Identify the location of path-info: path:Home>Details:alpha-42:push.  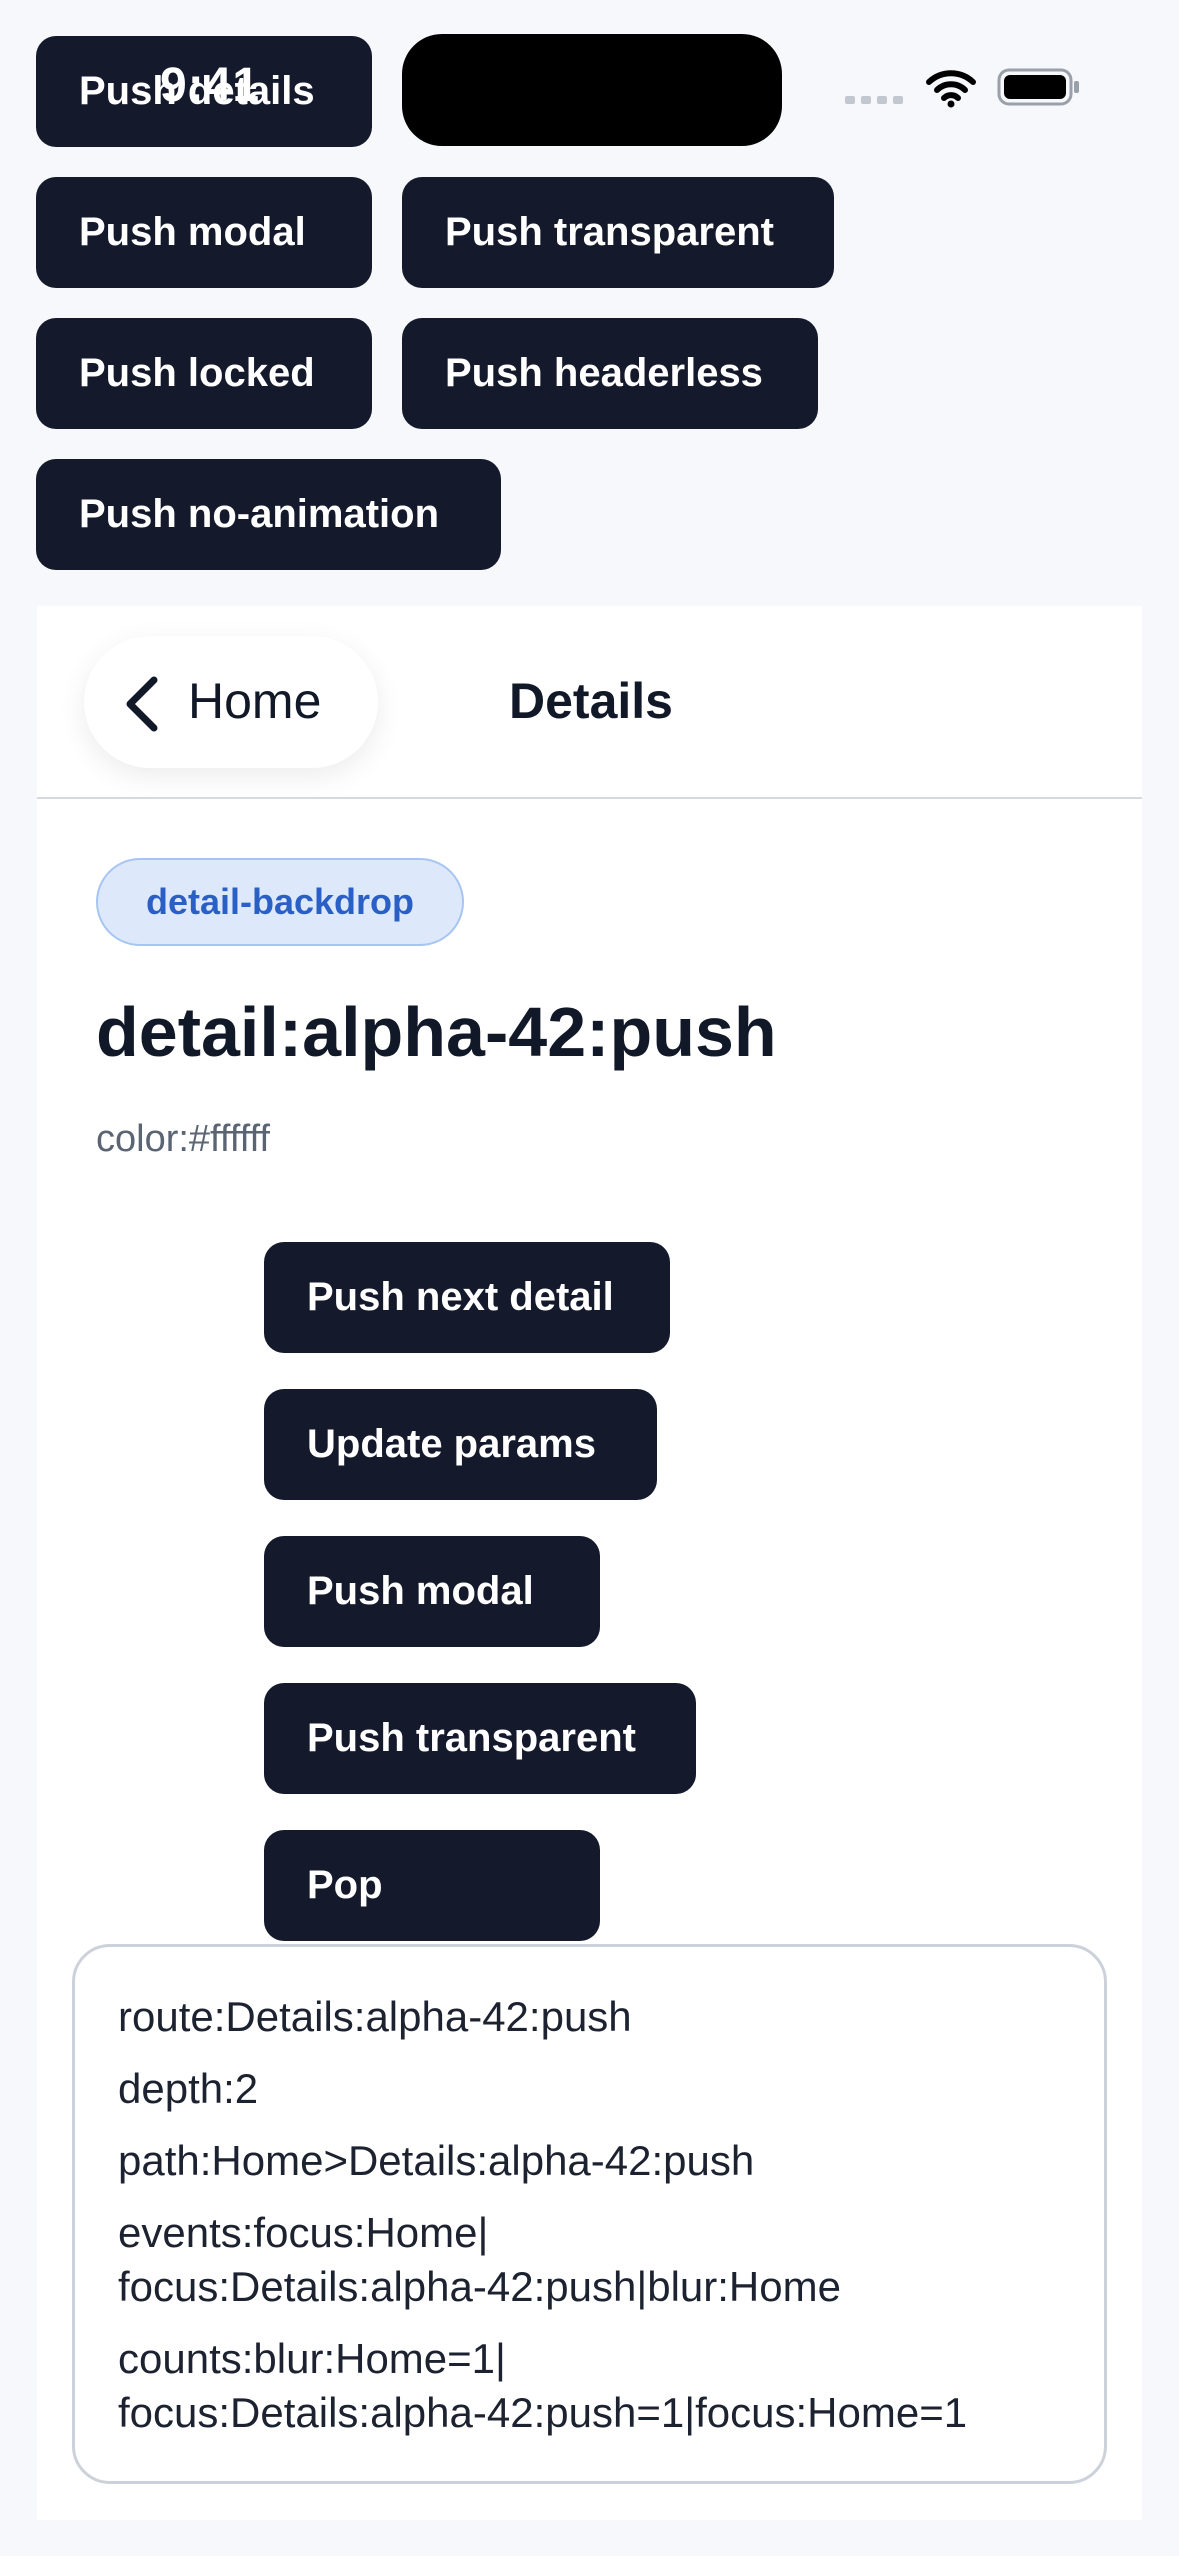
(436, 2160).